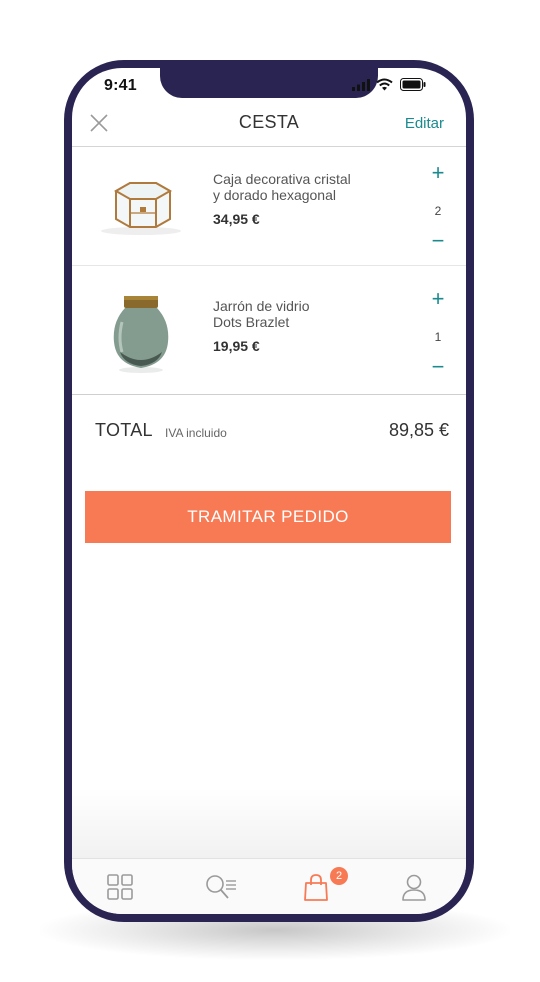  I want to click on tab-cart, so click(317, 886).